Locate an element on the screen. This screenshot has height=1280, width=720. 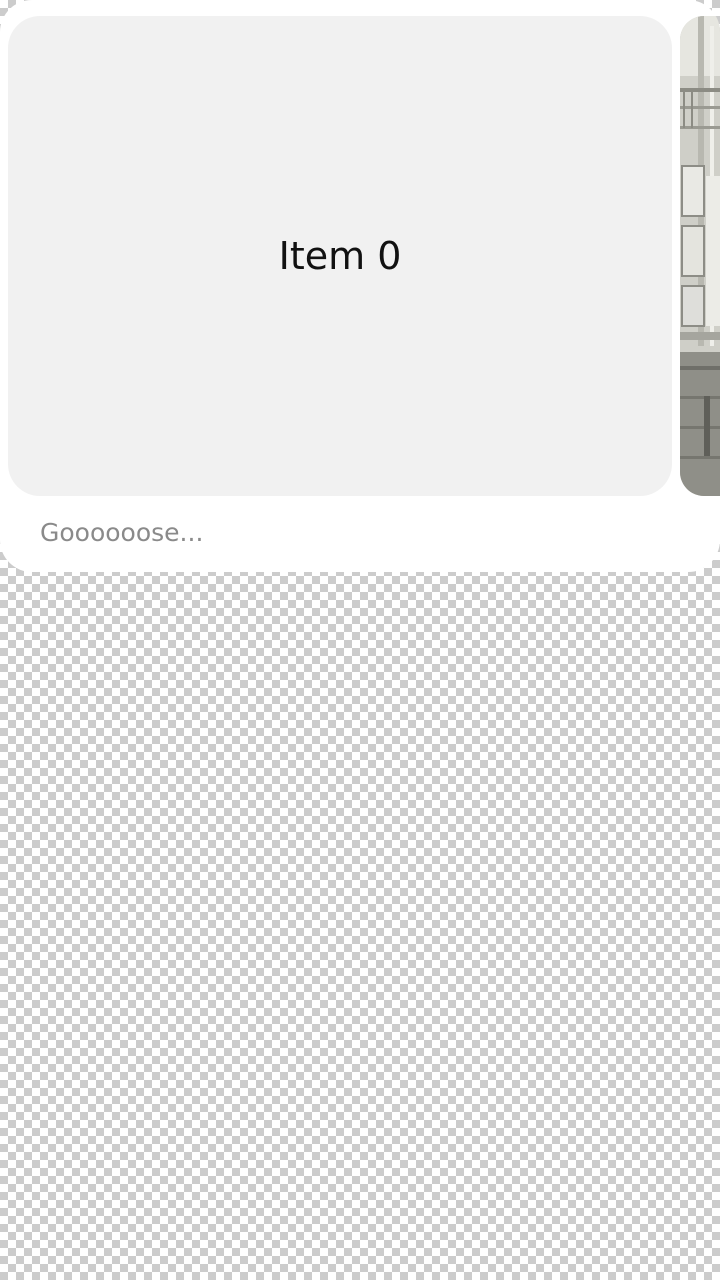
slide-label: Item 0 is located at coordinates (340, 256).